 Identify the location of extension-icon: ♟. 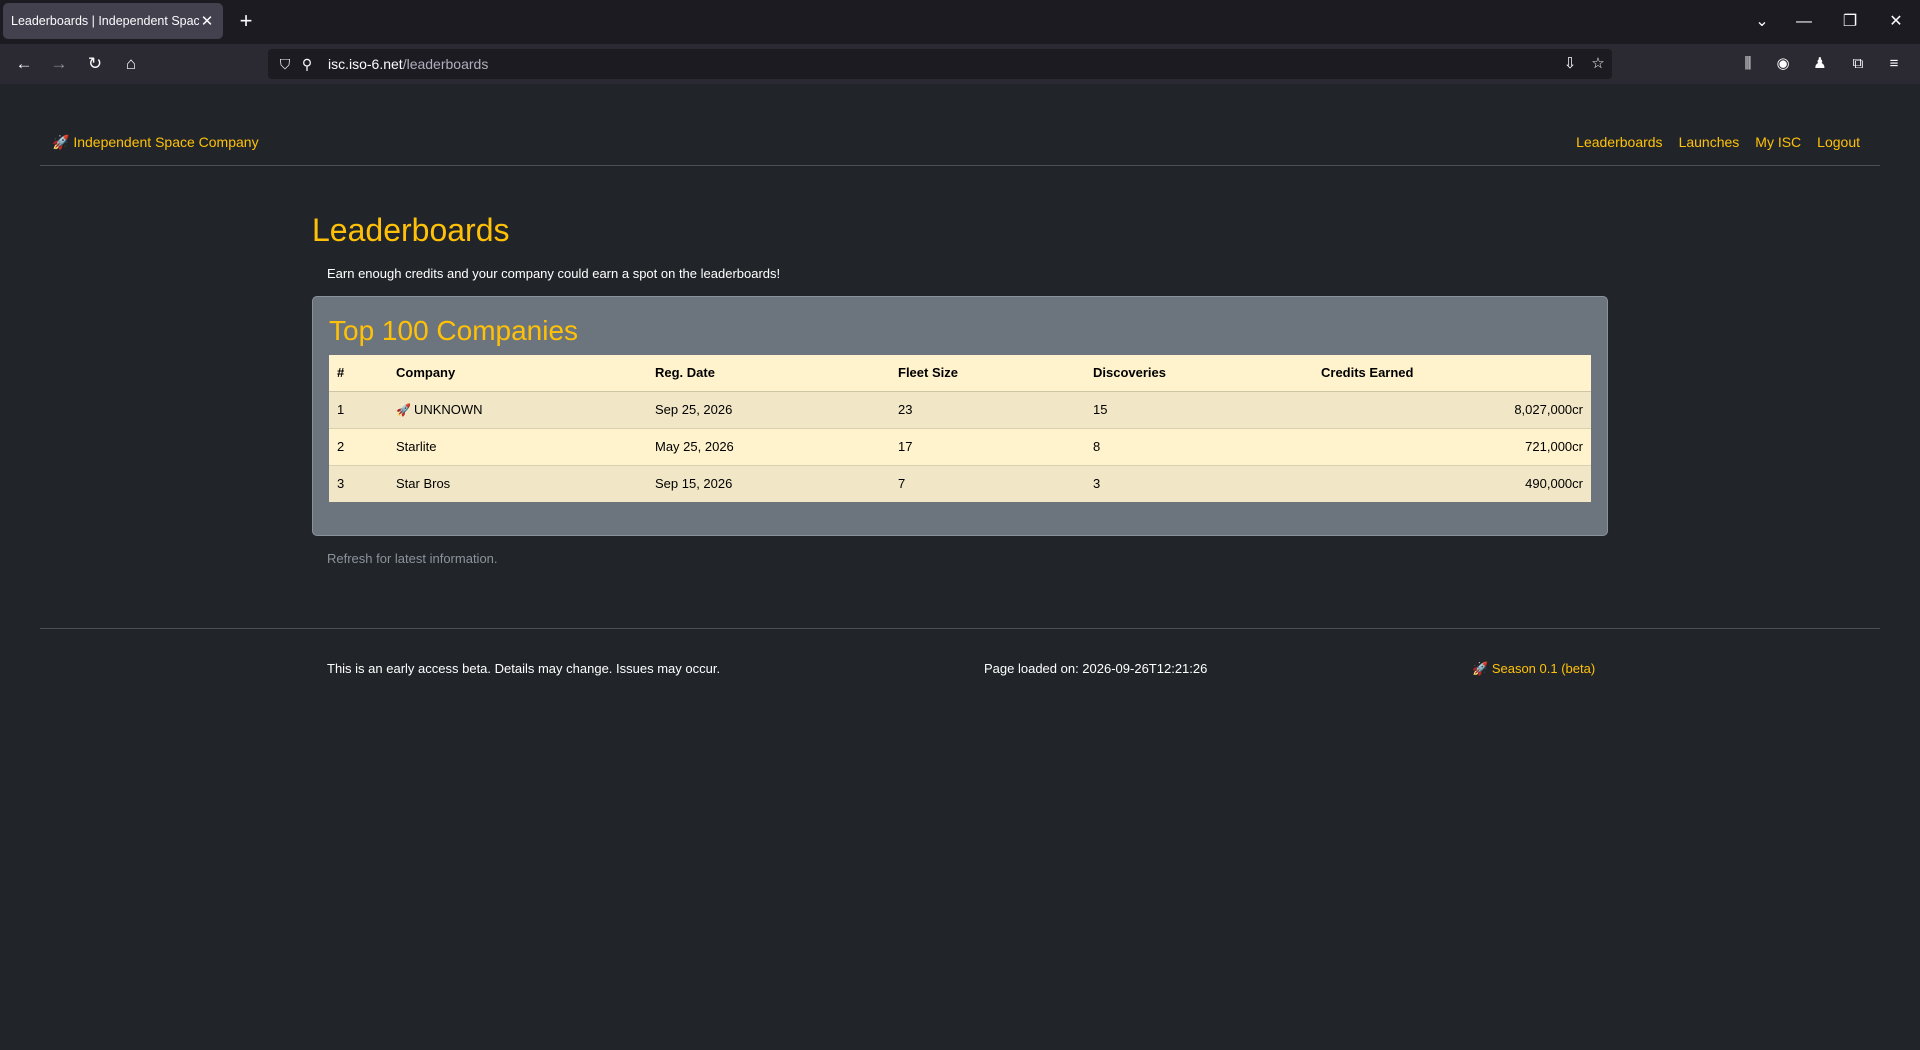
(1820, 64).